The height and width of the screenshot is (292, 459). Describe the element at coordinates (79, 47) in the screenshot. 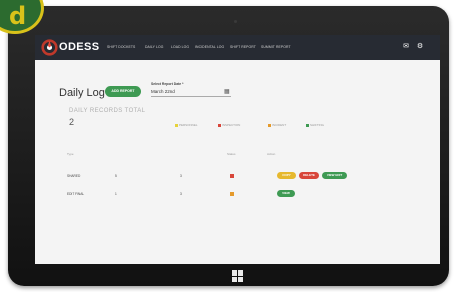

I see `brand-name: ODESS` at that location.